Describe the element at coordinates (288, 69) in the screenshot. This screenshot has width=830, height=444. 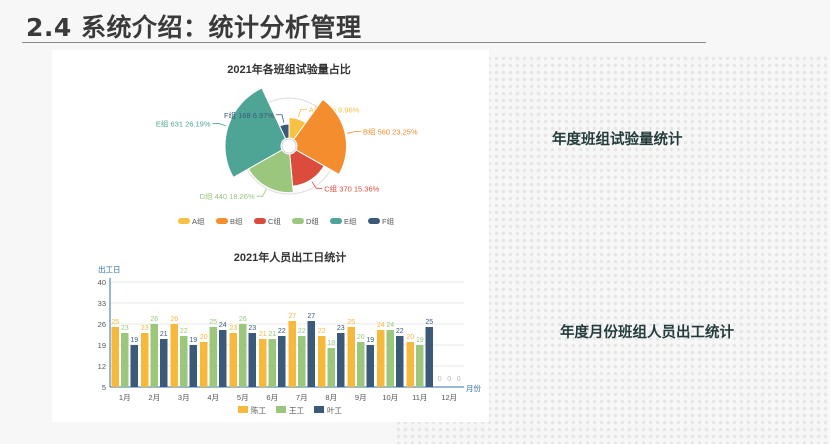
I see `pie-chart-title: 2021年各班组试验量占比` at that location.